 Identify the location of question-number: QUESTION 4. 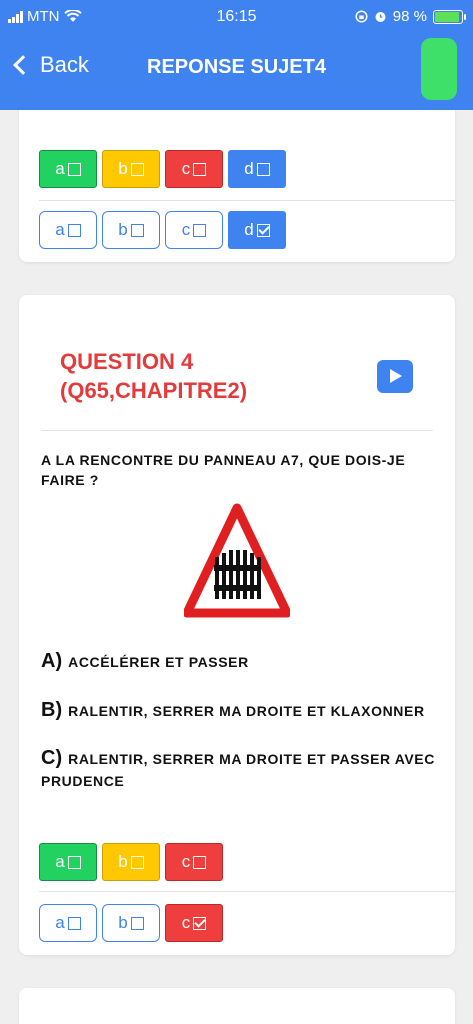
(127, 361).